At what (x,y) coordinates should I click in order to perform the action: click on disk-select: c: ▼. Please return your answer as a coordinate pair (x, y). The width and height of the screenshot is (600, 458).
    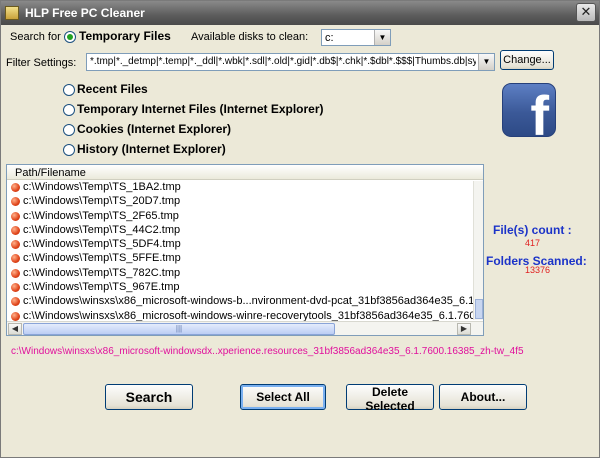
    Looking at the image, I should click on (356, 37).